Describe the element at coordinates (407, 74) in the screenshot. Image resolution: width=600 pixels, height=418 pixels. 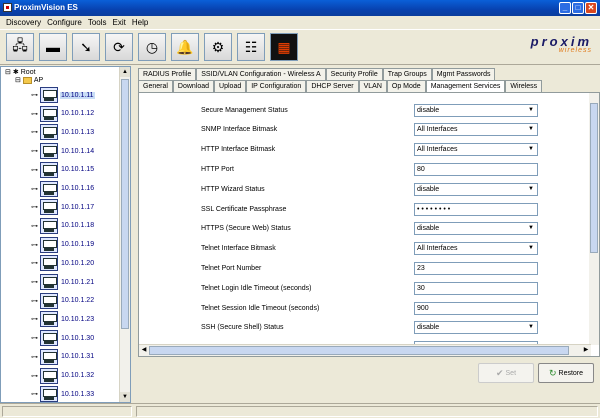
I see `tab-trap-groups: Trap Groups` at that location.